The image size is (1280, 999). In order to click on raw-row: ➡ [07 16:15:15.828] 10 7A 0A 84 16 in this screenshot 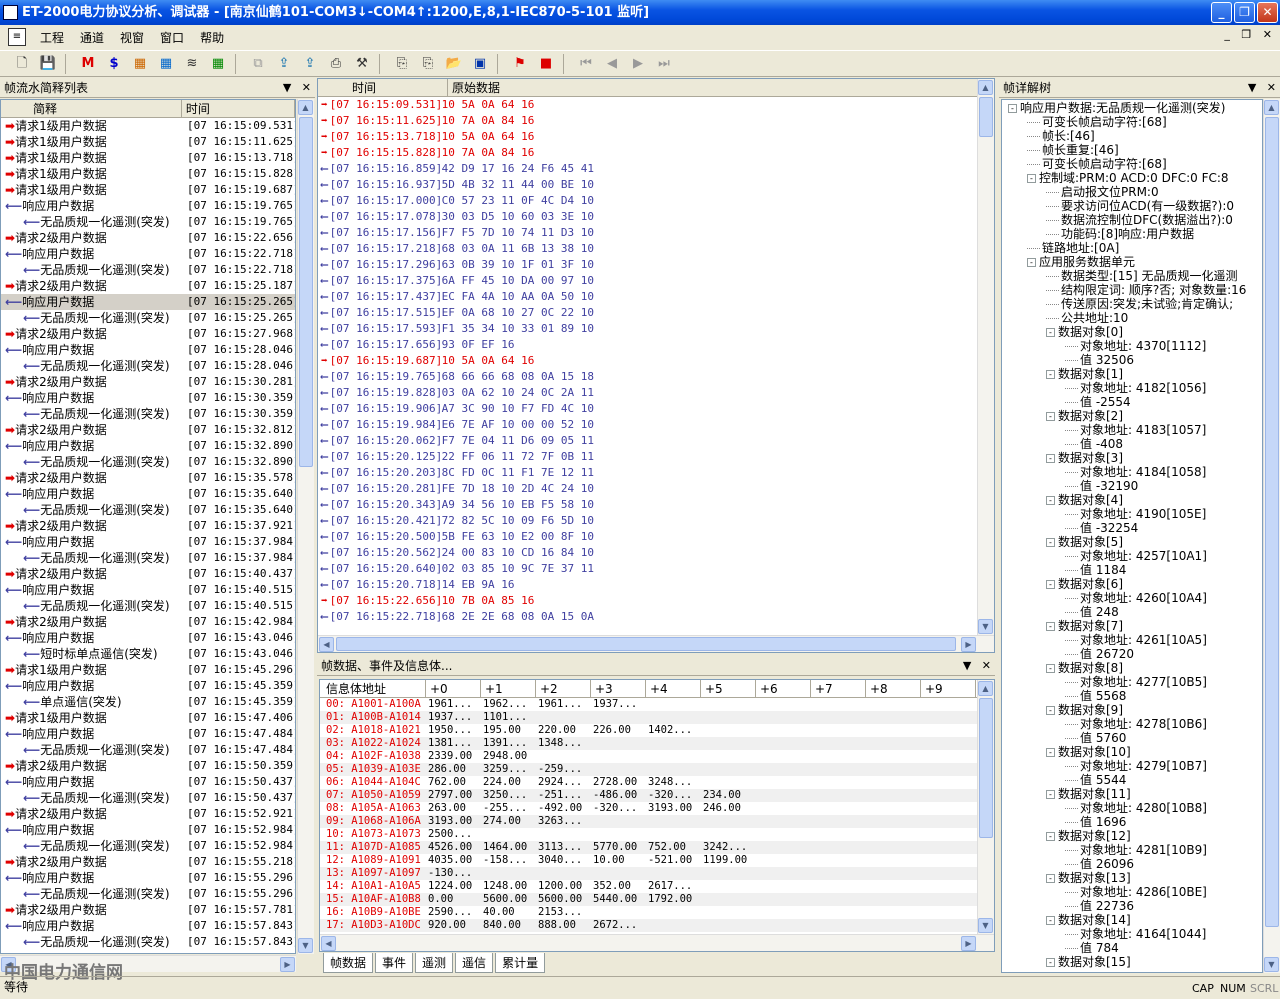, I will do `click(656, 153)`.